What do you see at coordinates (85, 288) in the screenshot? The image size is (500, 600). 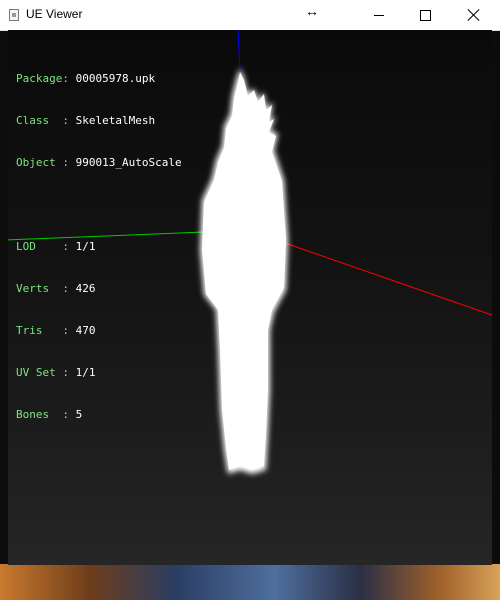 I see `info-value: 426` at bounding box center [85, 288].